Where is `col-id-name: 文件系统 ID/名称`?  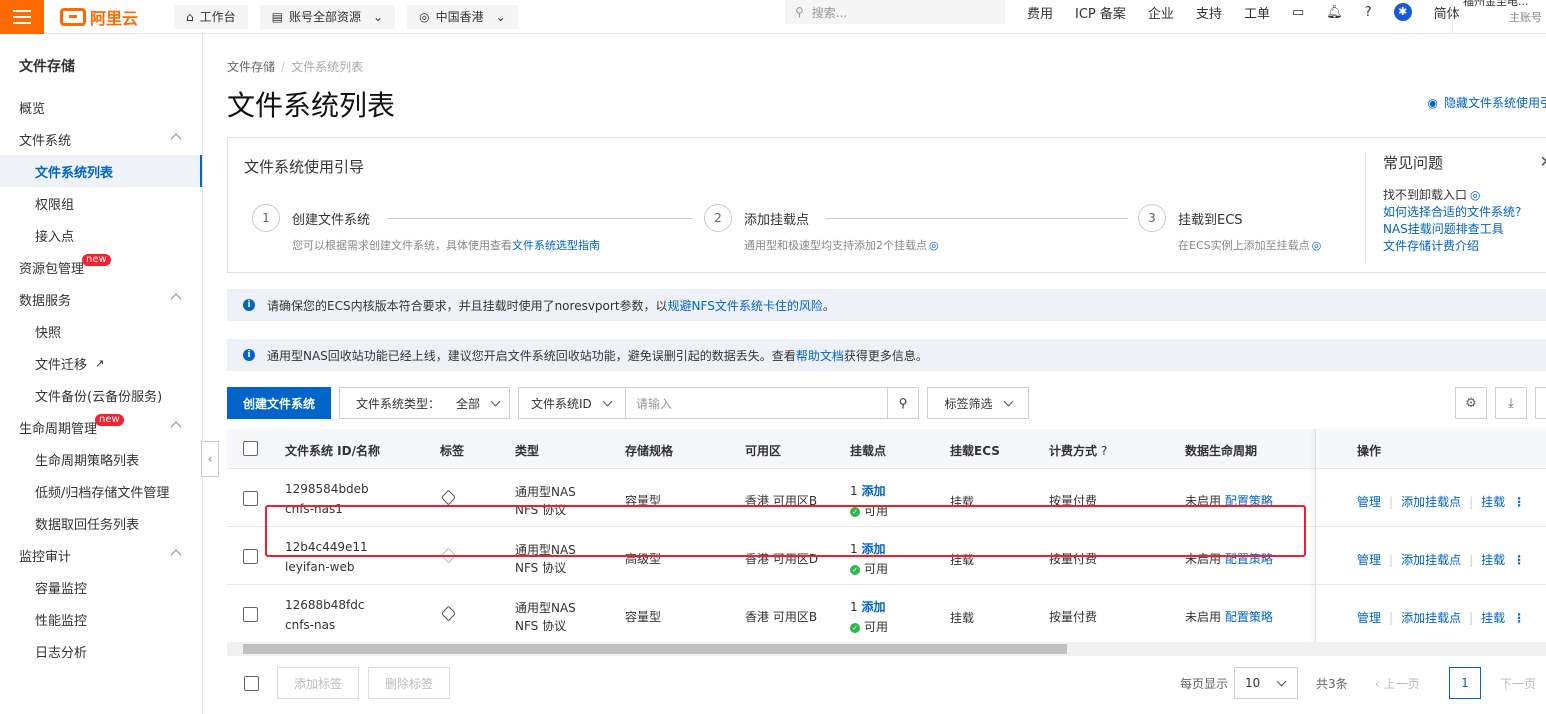
col-id-name: 文件系统 ID/名称 is located at coordinates (332, 451).